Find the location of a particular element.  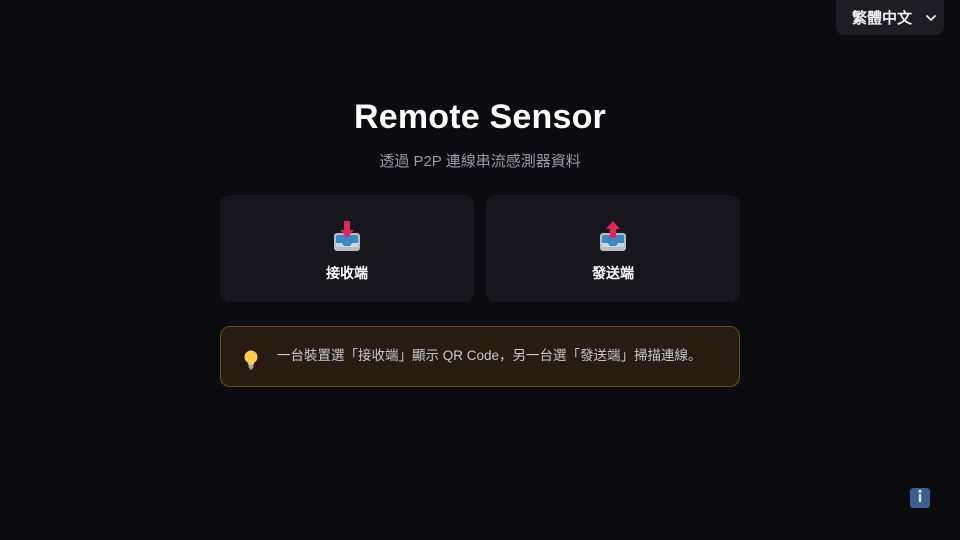

page-subtitle: 透過 P2P 連線串流感測器資料 is located at coordinates (480, 161).